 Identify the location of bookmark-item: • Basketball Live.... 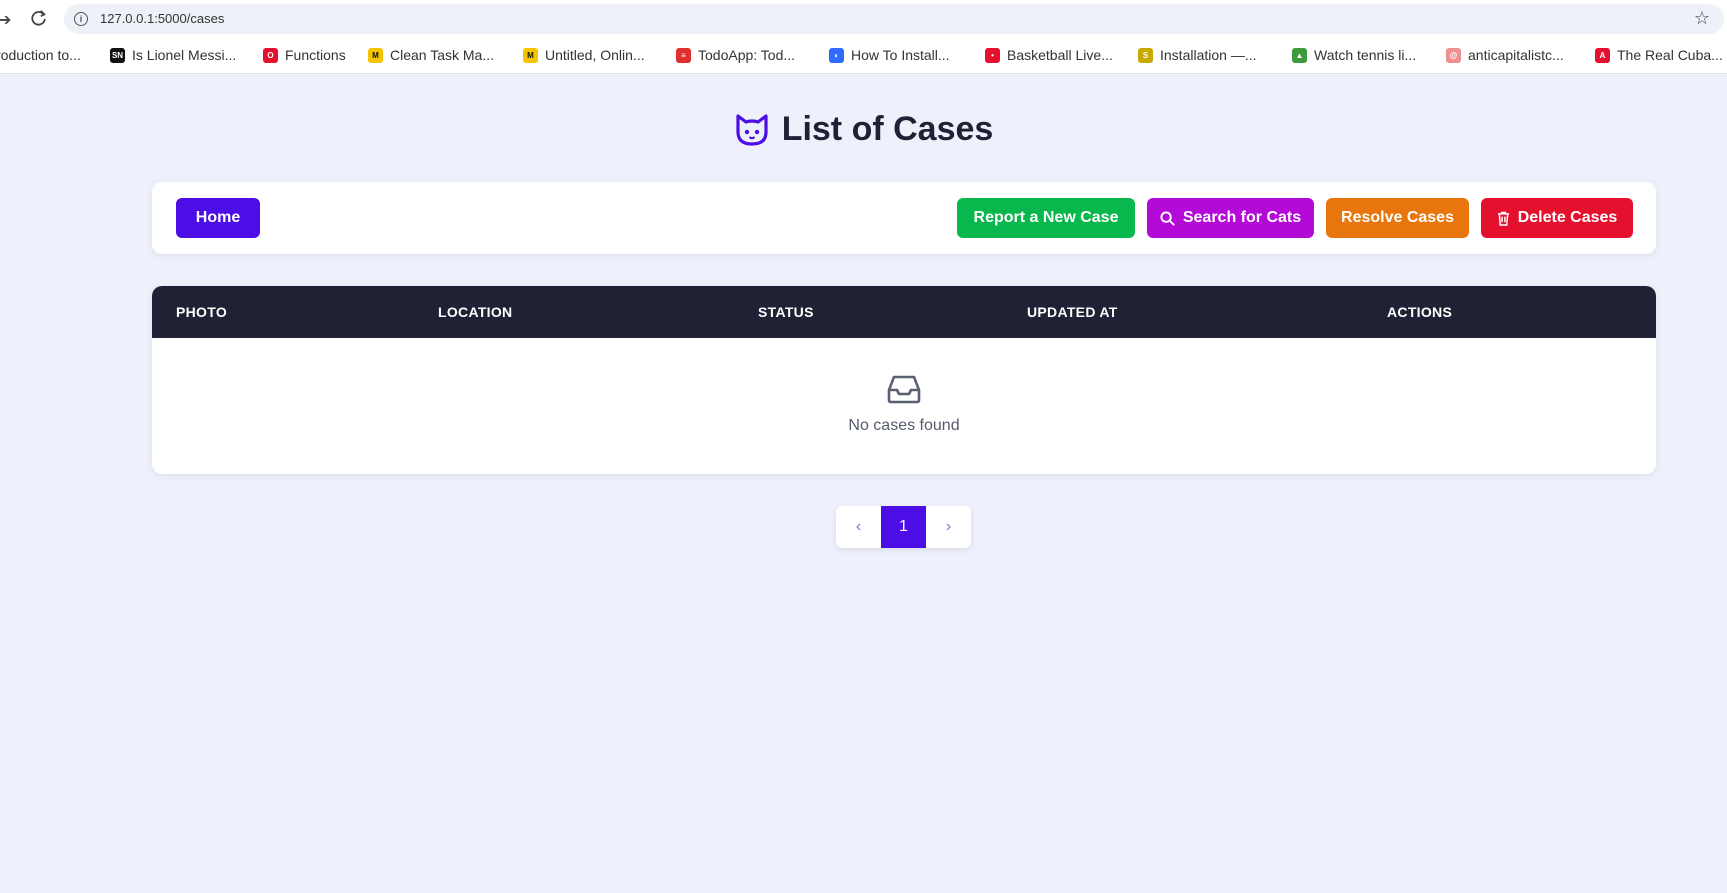
(1049, 55).